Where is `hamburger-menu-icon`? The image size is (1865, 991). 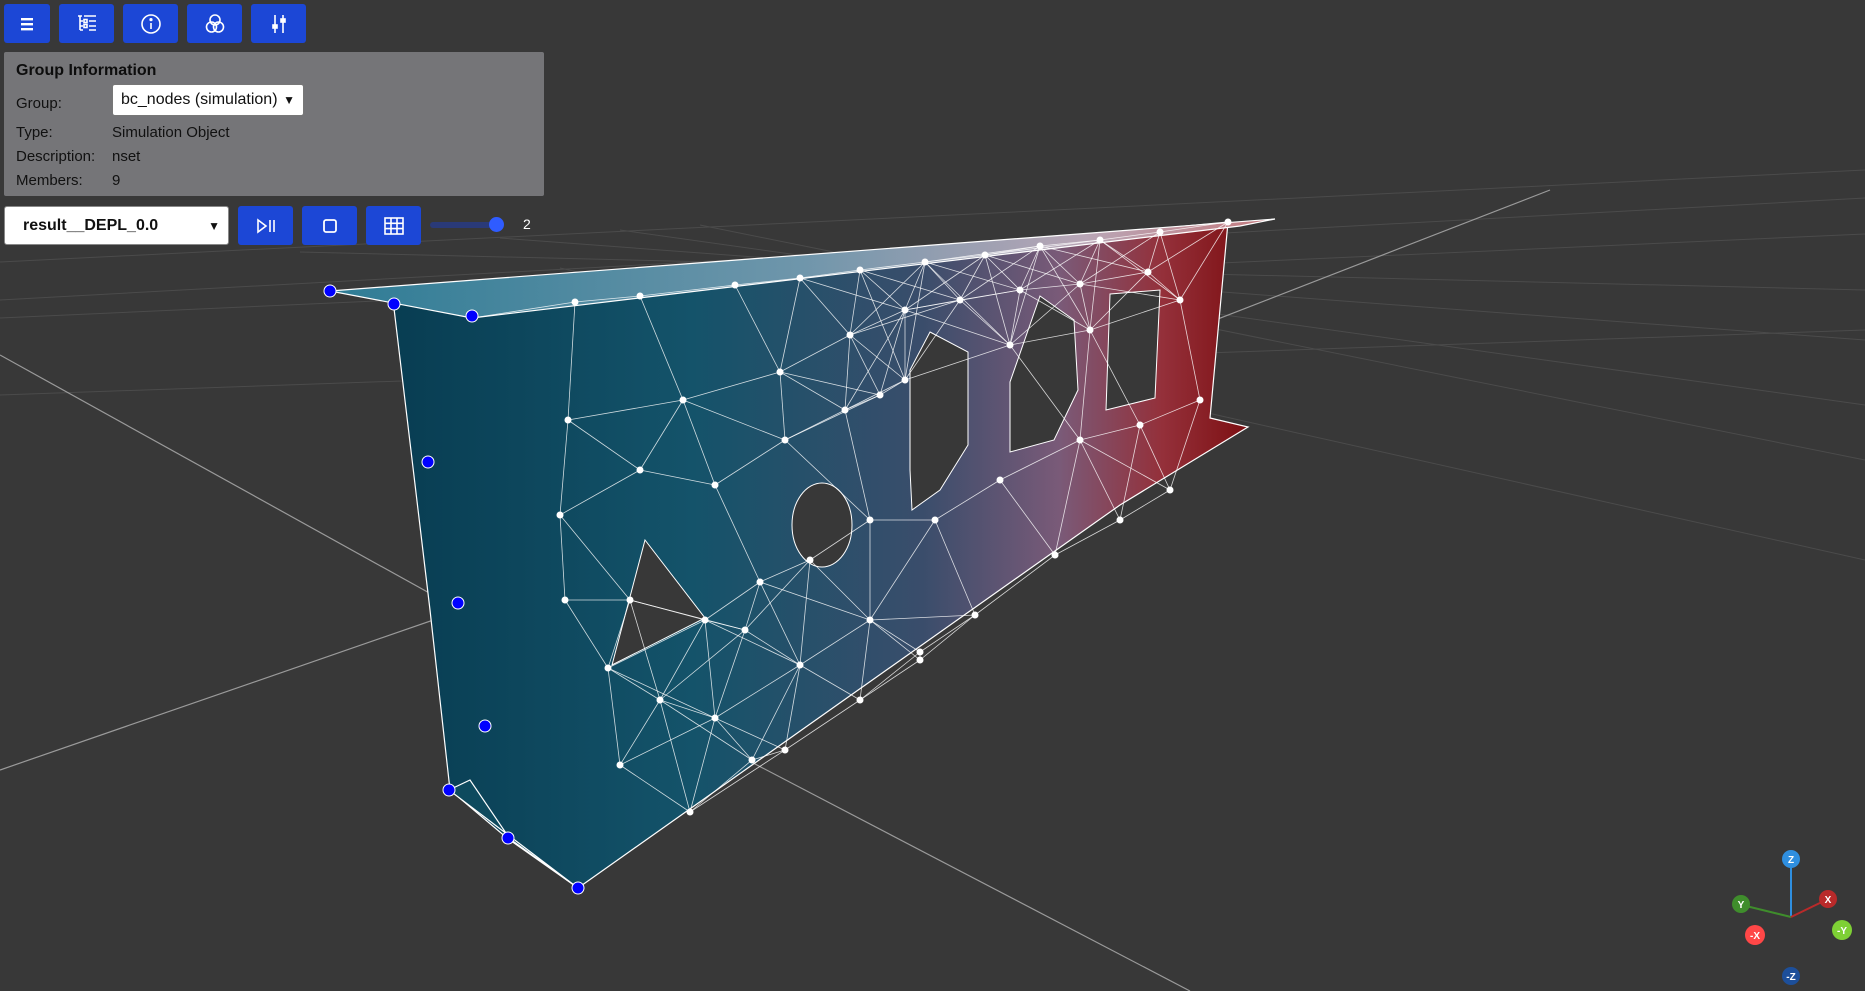
hamburger-menu-icon is located at coordinates (27, 23).